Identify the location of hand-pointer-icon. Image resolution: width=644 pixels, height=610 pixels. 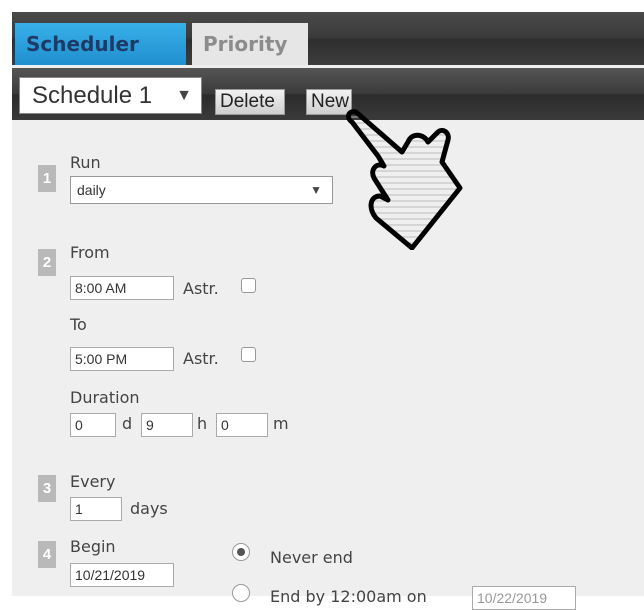
(404, 179).